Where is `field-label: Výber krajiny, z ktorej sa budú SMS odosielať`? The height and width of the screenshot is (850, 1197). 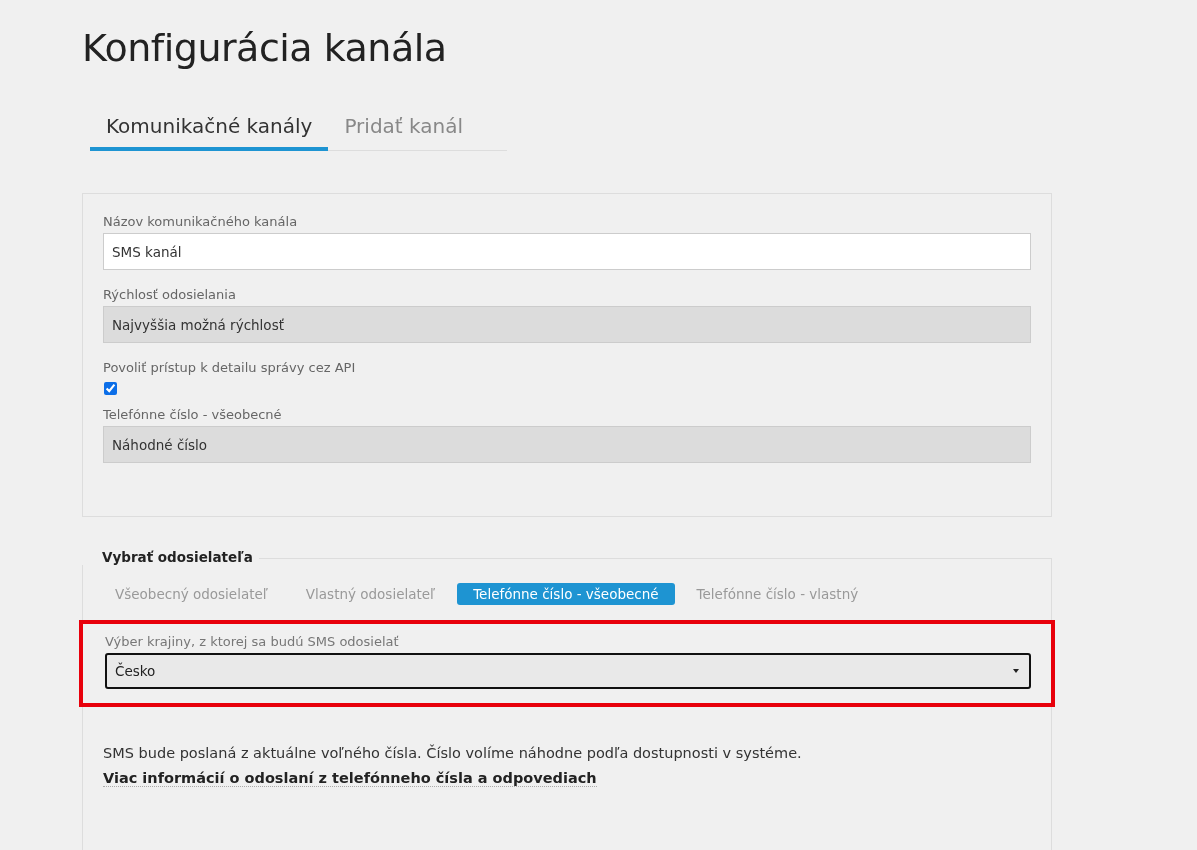 field-label: Výber krajiny, z ktorej sa budú SMS odosielať is located at coordinates (252, 641).